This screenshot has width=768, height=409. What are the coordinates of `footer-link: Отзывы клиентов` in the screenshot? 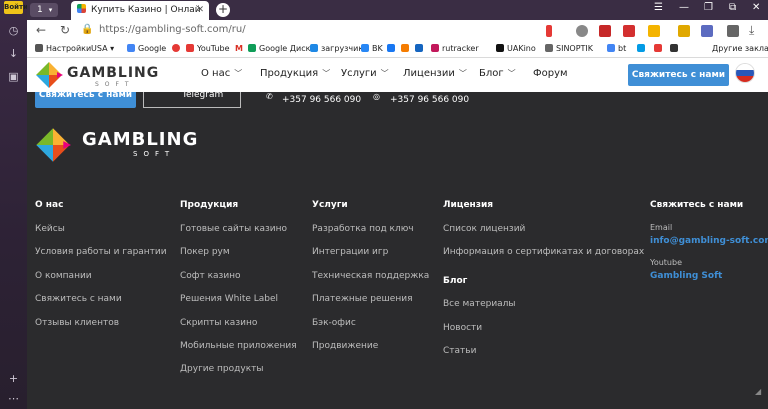 It's located at (77, 323).